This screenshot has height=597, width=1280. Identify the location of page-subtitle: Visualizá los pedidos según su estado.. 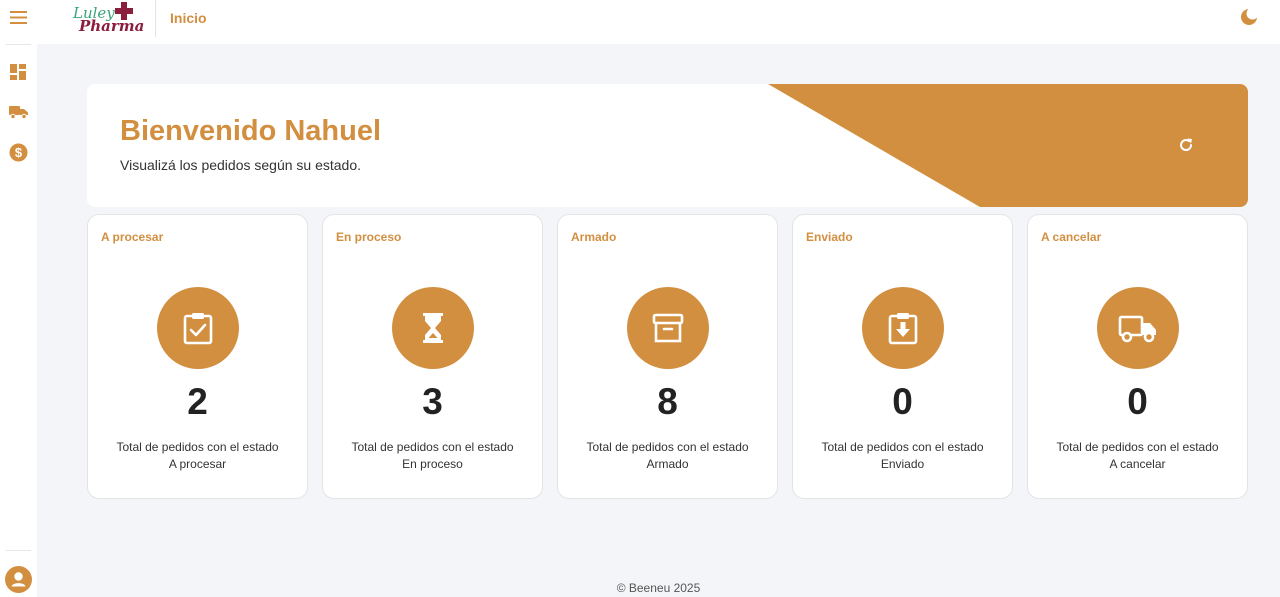
(241, 165).